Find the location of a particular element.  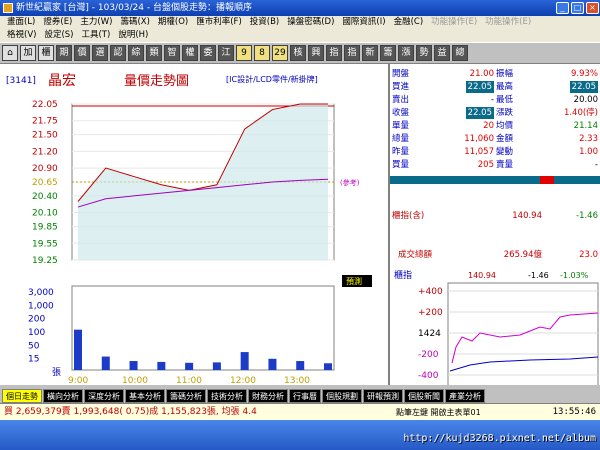

low-label: 最低 is located at coordinates (505, 100).